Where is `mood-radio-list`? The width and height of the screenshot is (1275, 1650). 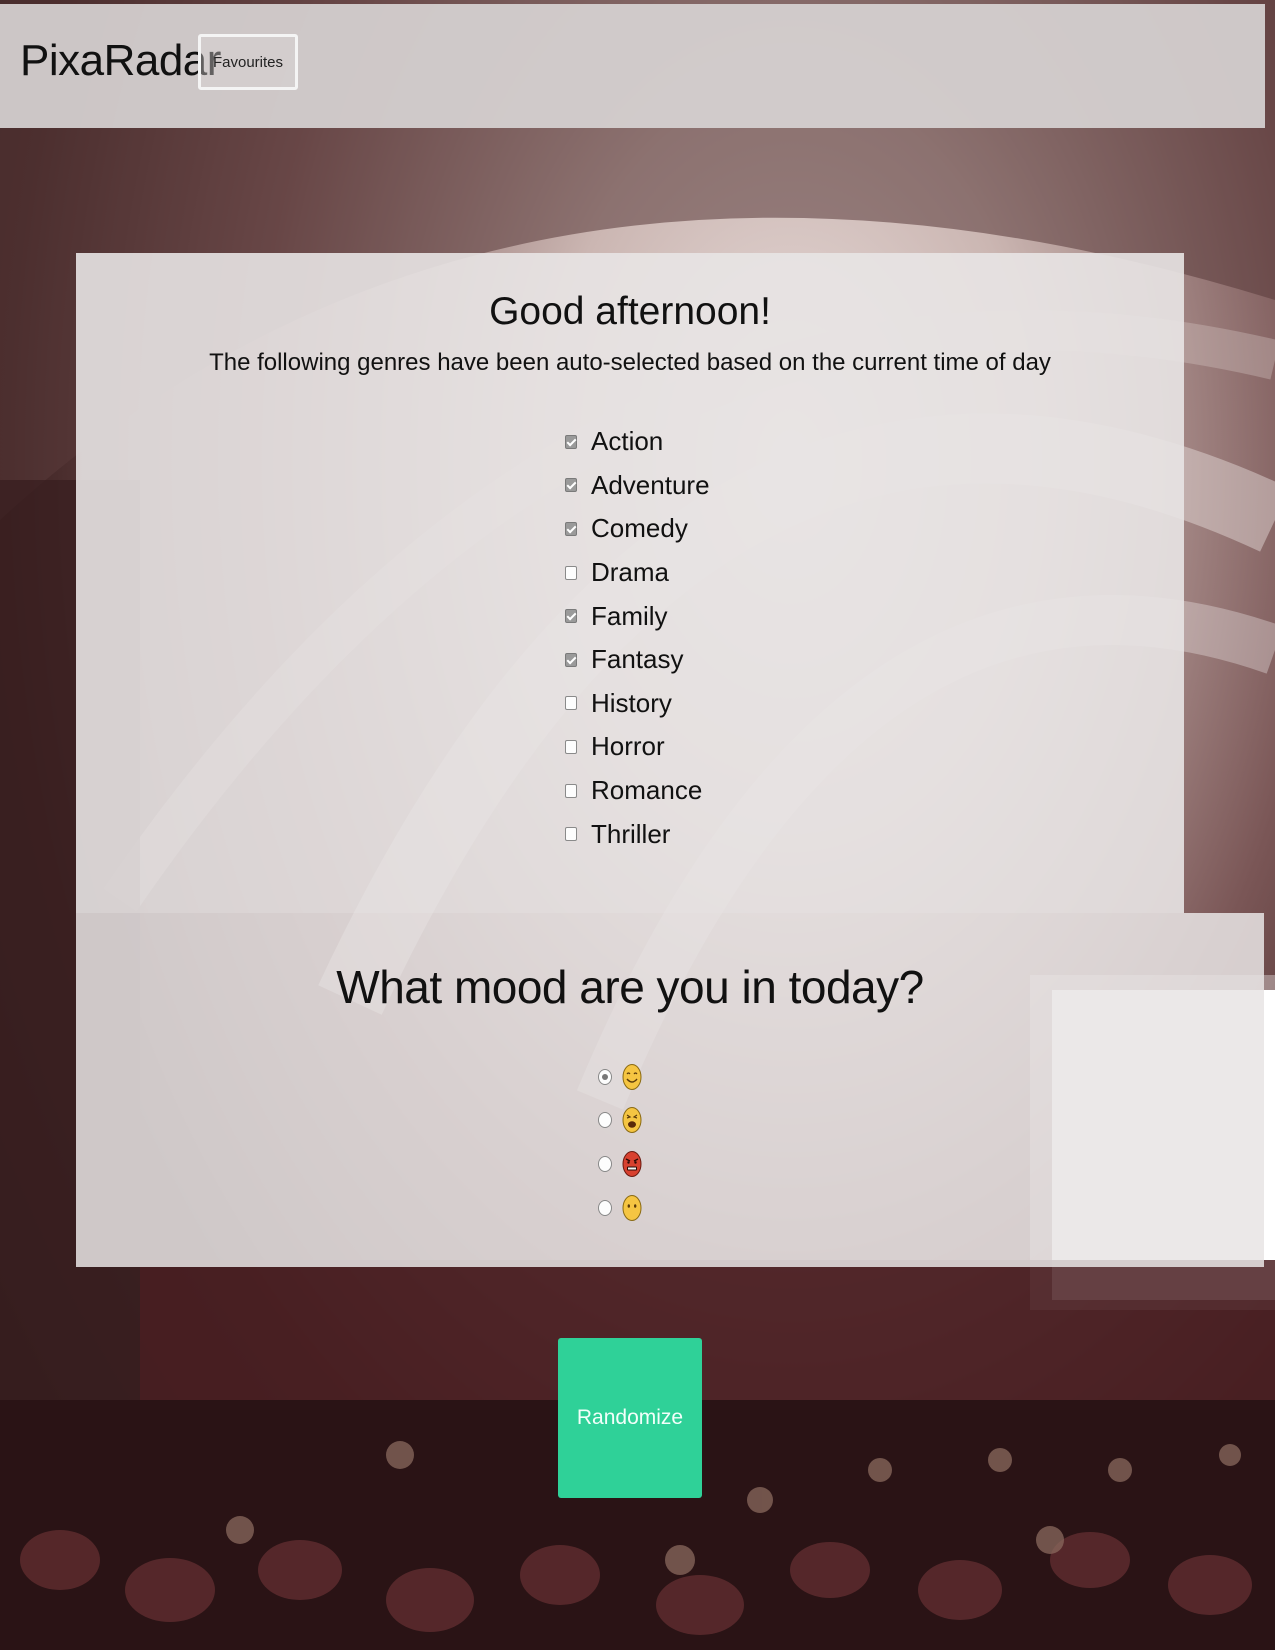 mood-radio-list is located at coordinates (620, 1142).